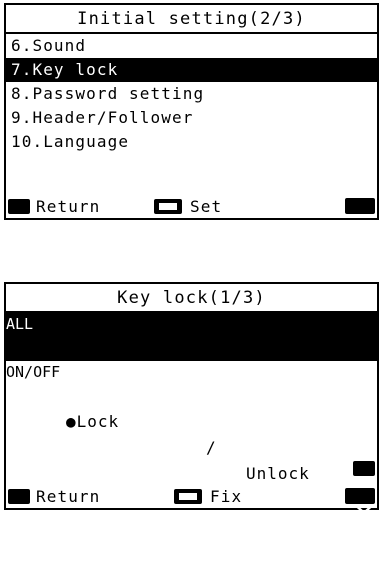 The width and height of the screenshot is (383, 580). What do you see at coordinates (191, 19) in the screenshot?
I see `screen-title: Initial setting(2/3)` at bounding box center [191, 19].